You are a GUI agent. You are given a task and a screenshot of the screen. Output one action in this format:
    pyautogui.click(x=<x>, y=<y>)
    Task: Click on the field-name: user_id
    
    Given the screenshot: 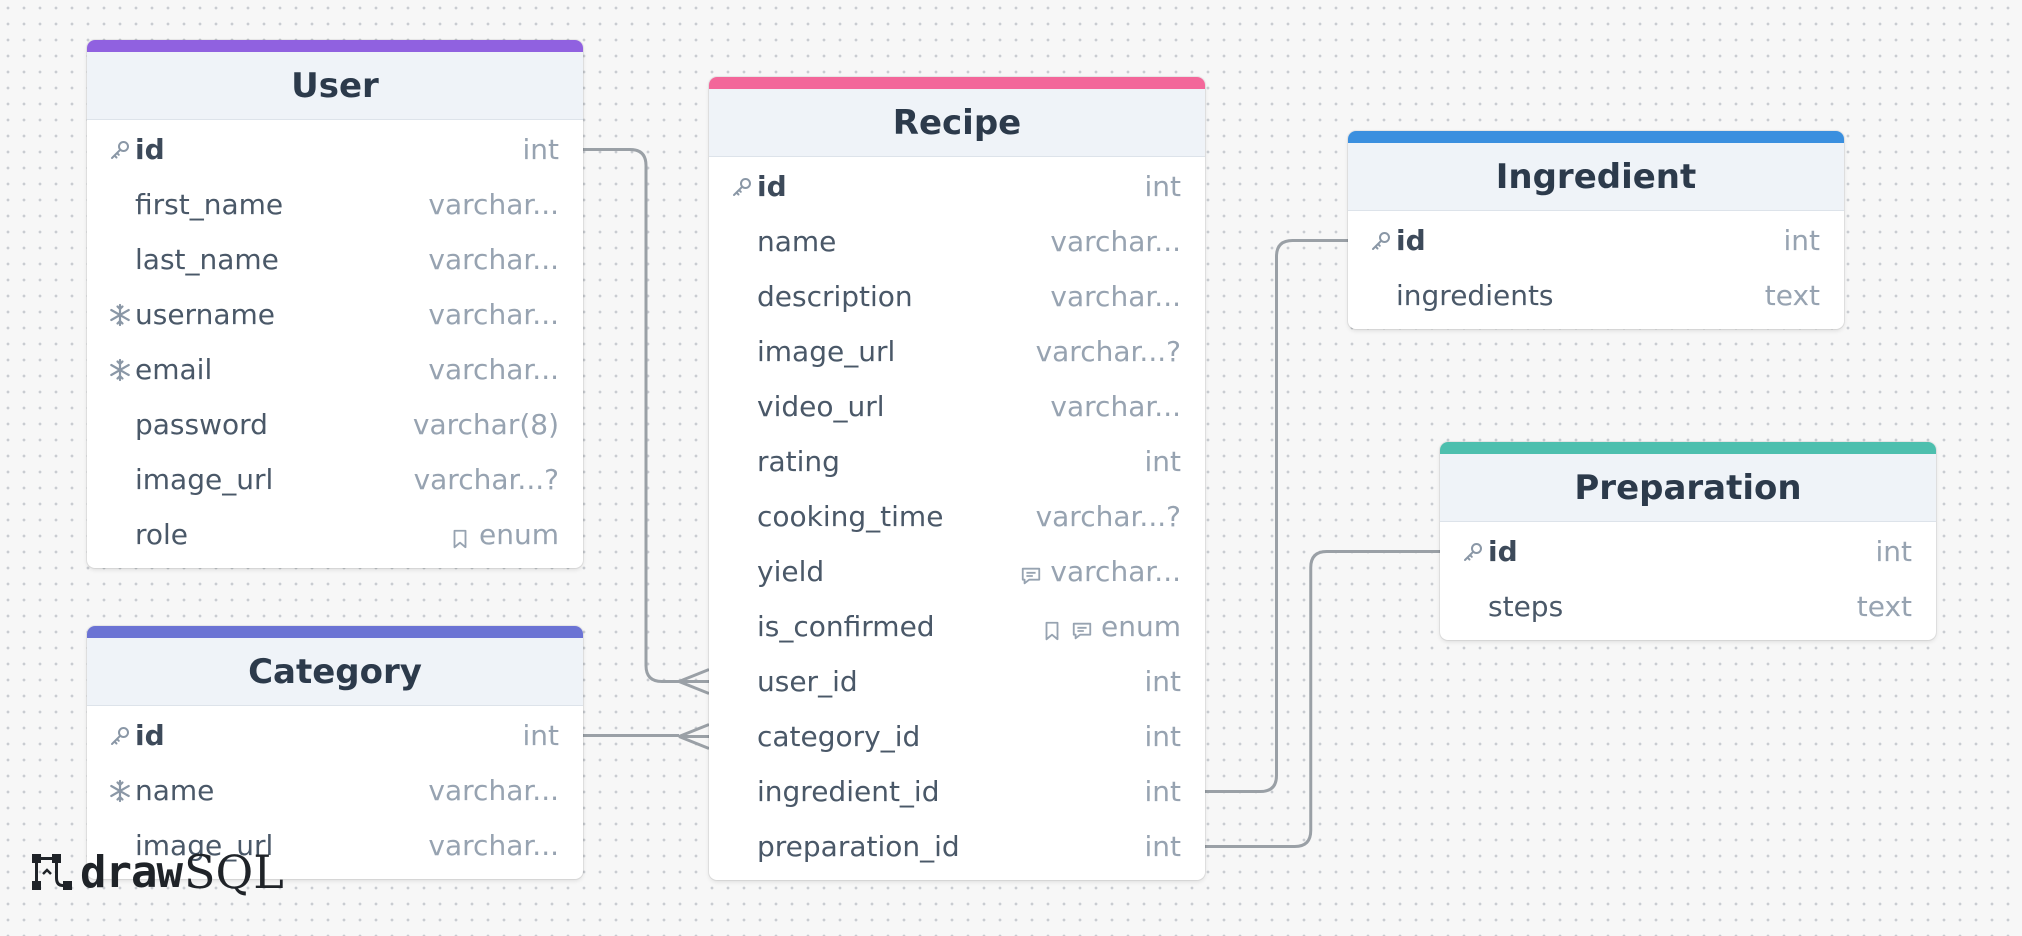 What is the action you would take?
    pyautogui.click(x=807, y=681)
    